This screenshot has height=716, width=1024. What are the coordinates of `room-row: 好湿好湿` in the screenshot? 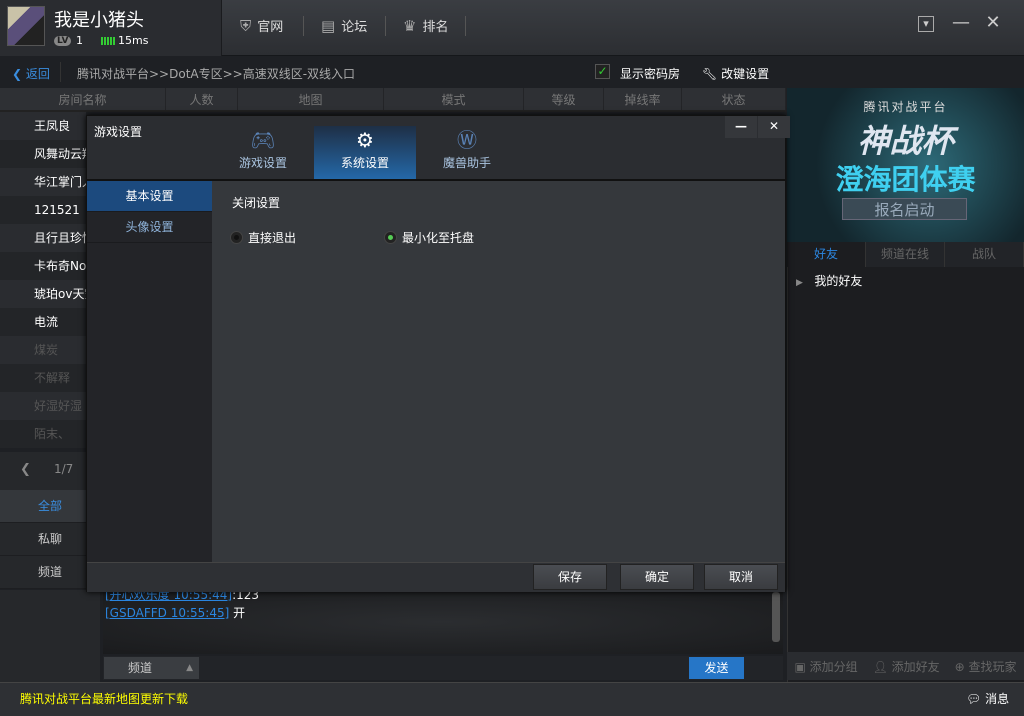 It's located at (43, 406).